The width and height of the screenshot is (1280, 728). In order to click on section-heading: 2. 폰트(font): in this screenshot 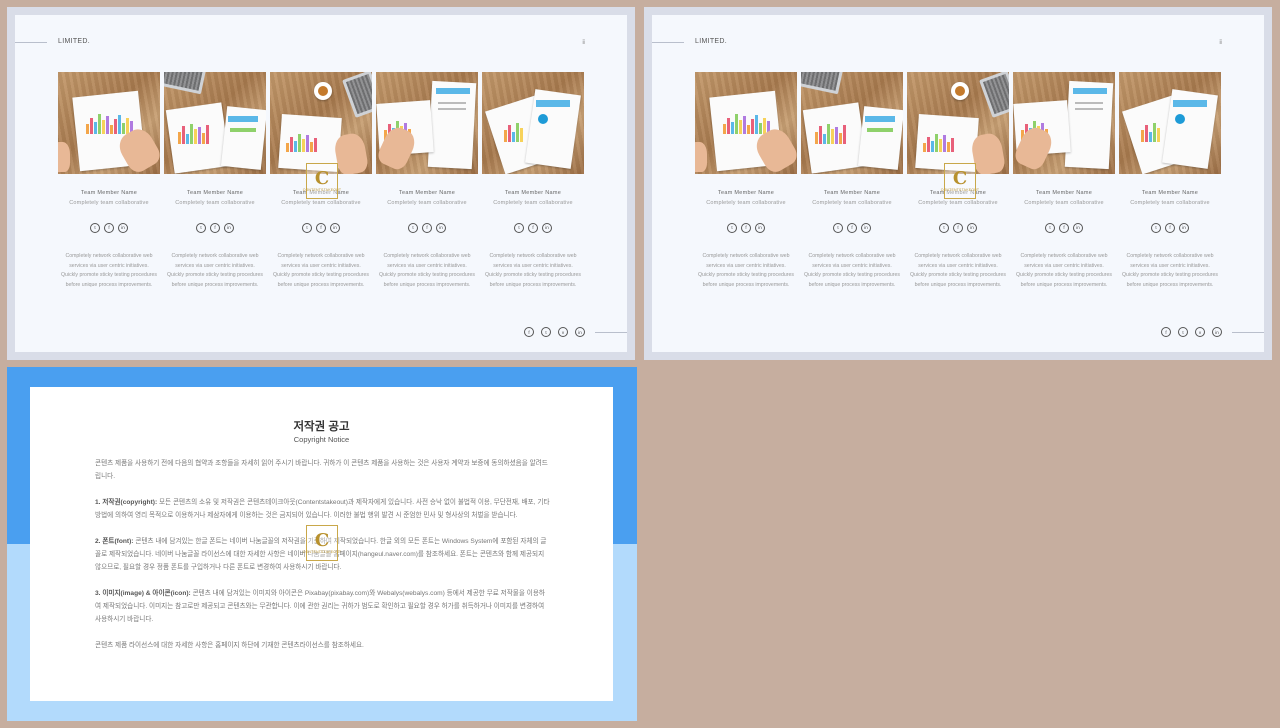, I will do `click(114, 541)`.